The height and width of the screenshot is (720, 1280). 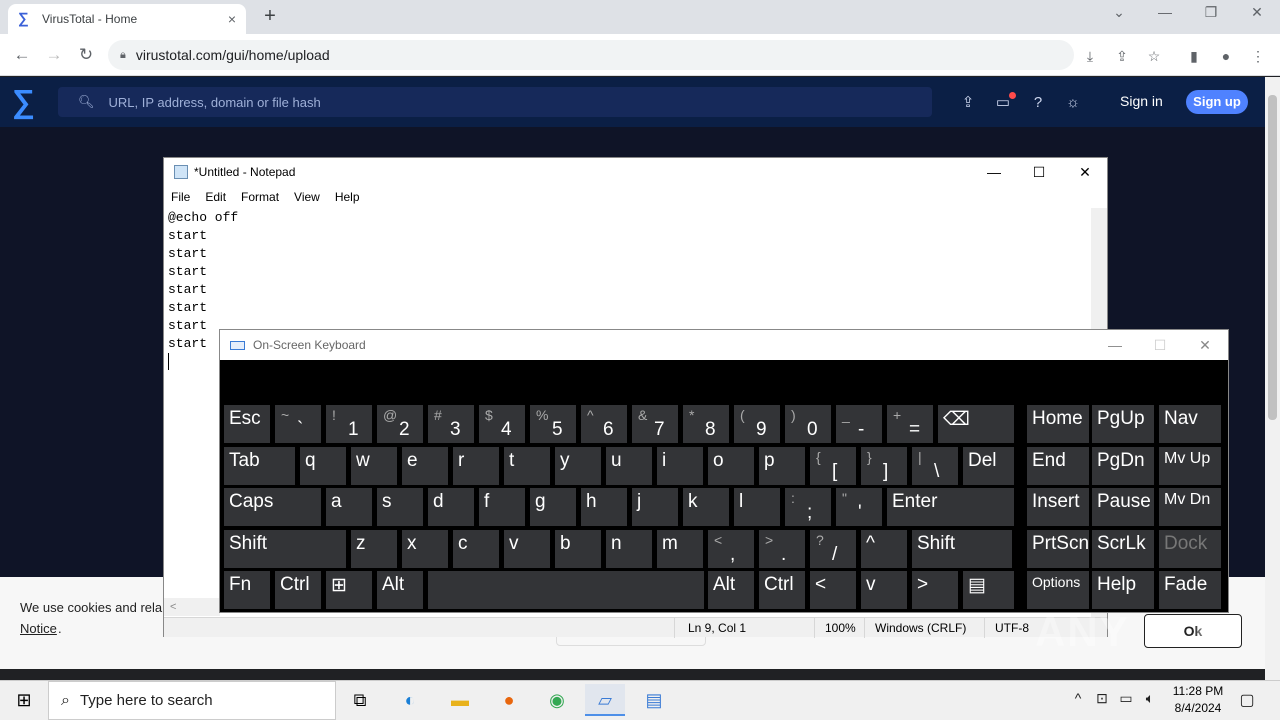 I want to click on osk-key: " ', so click(x=859, y=507).